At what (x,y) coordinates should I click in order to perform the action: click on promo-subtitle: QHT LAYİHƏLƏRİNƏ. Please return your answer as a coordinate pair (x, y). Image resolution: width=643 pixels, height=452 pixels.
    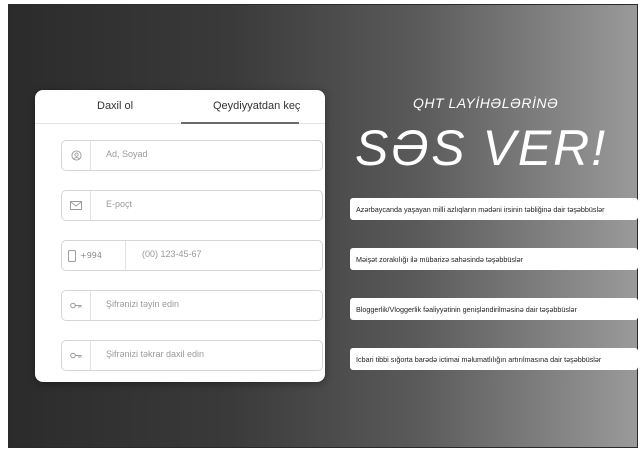
    Looking at the image, I should click on (486, 103).